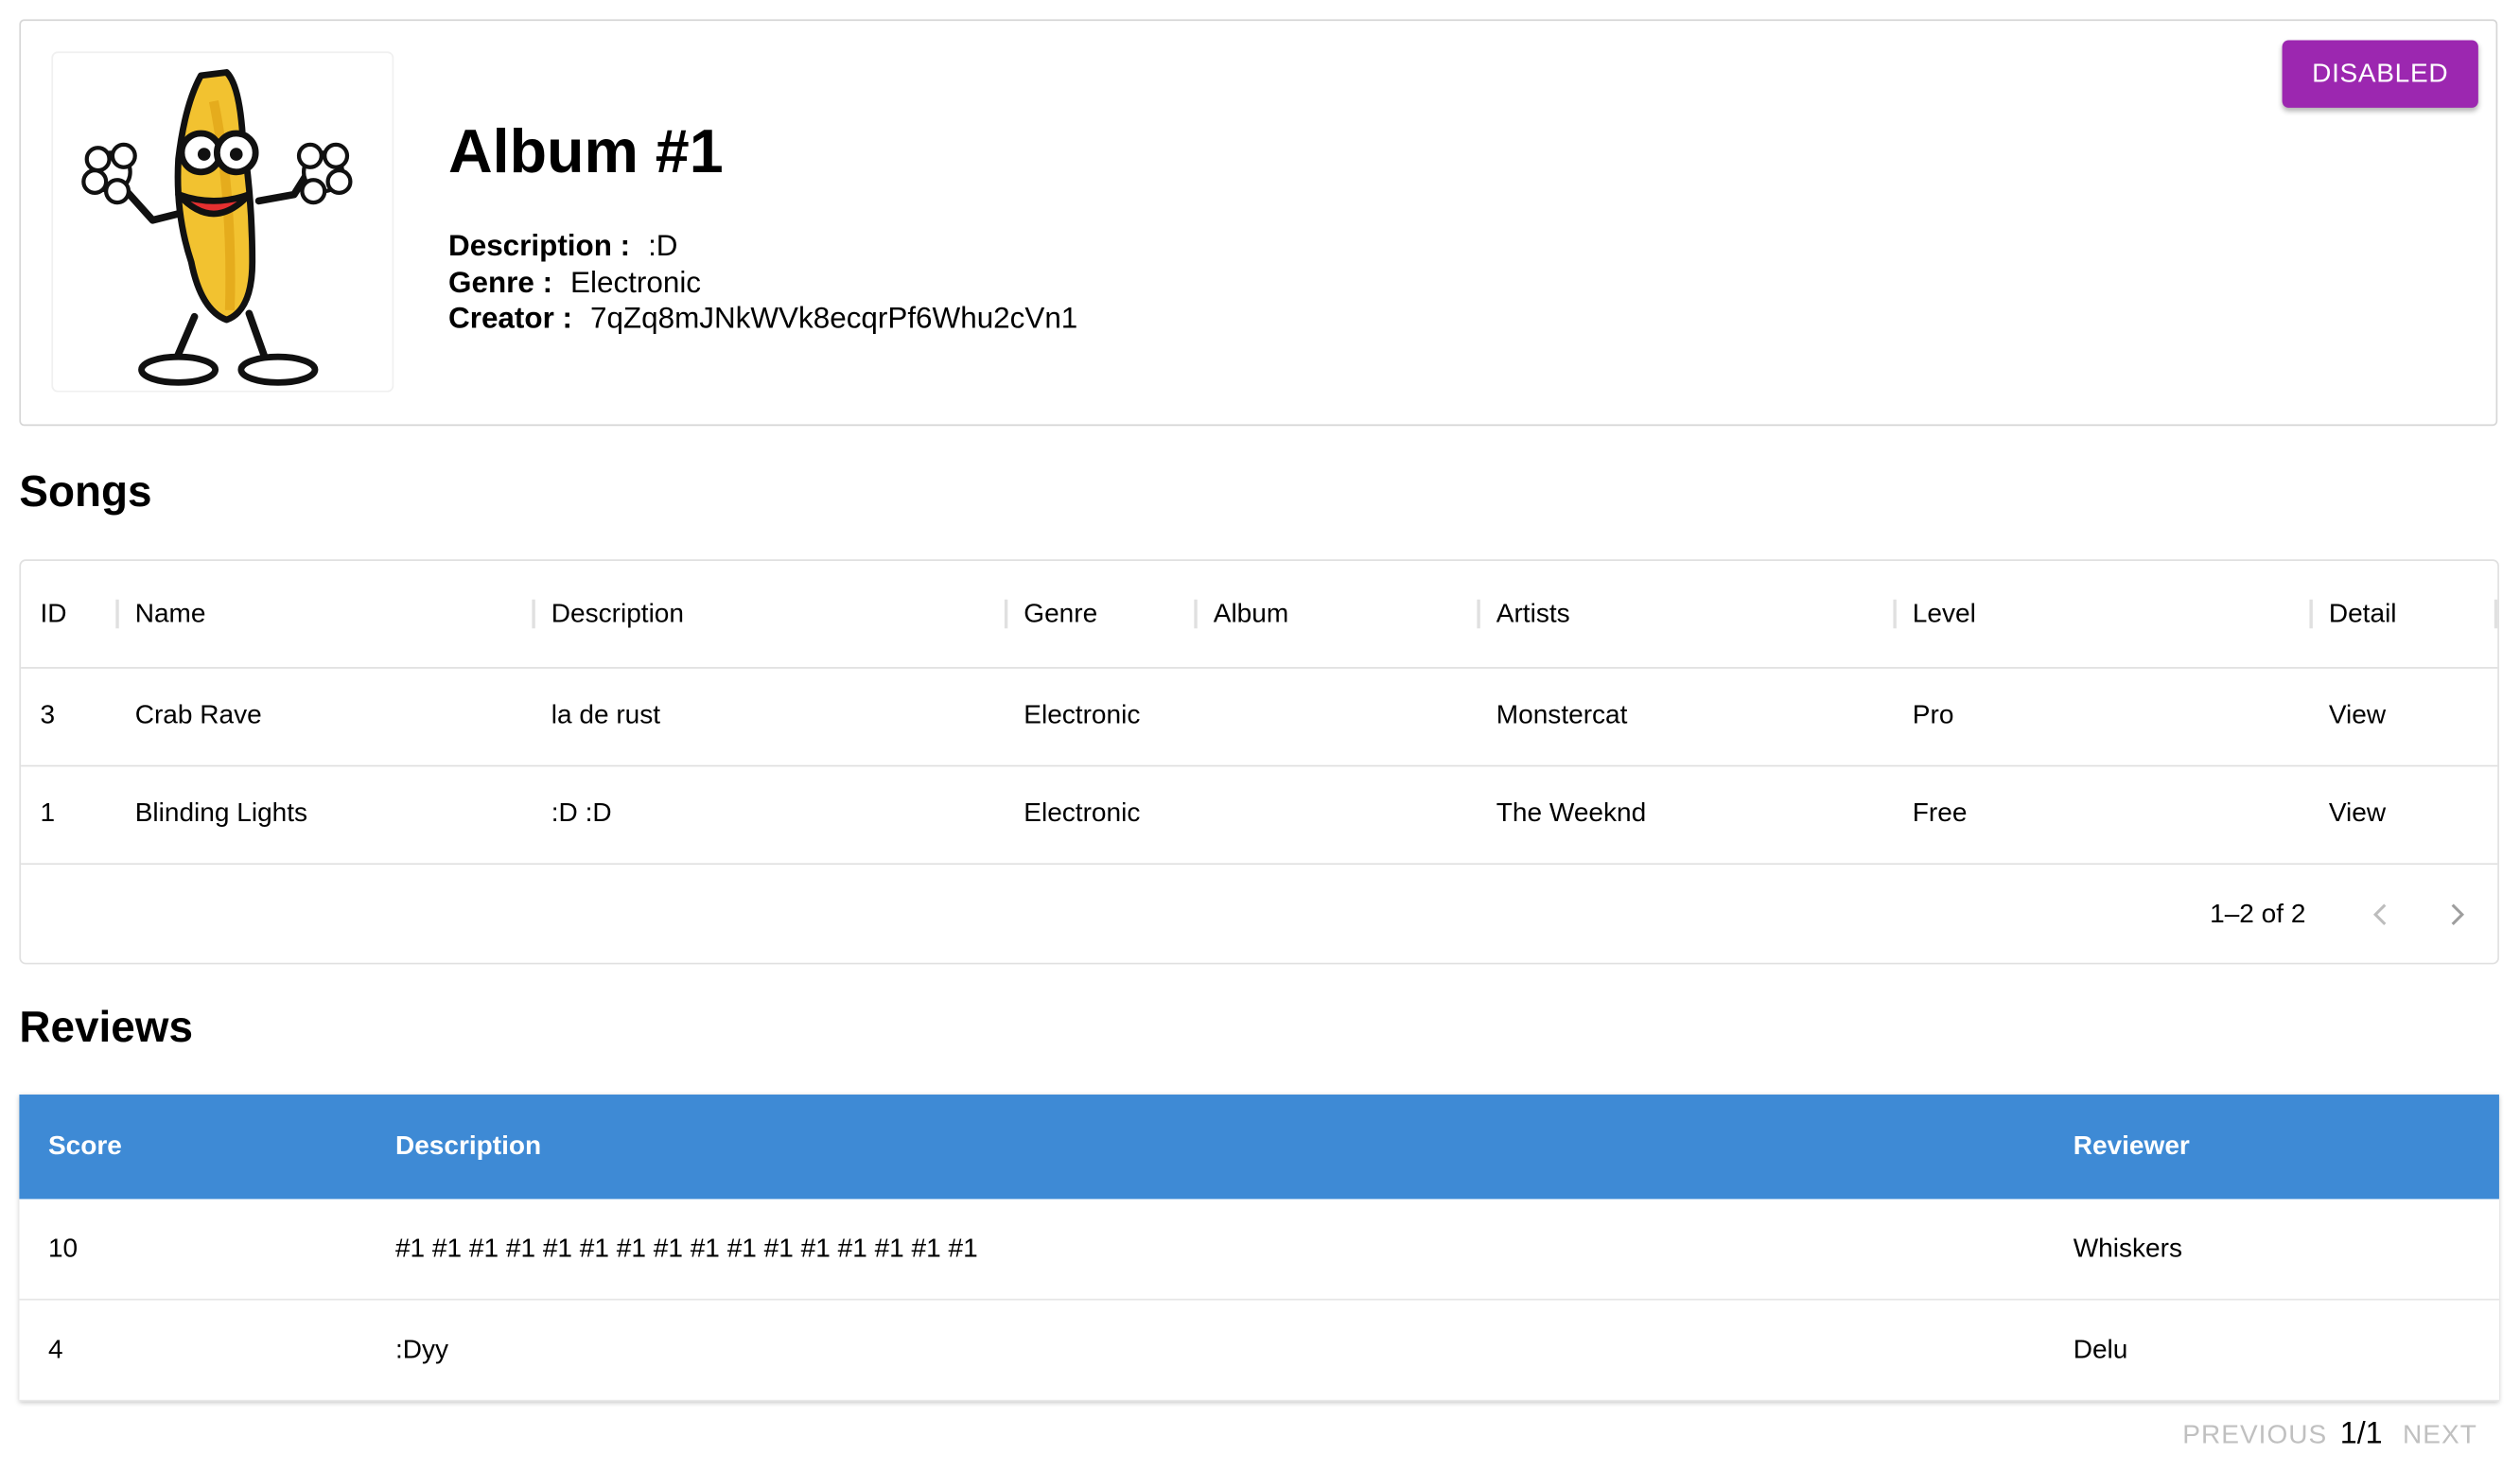 The image size is (2520, 1472). I want to click on meta-key: Description :, so click(539, 245).